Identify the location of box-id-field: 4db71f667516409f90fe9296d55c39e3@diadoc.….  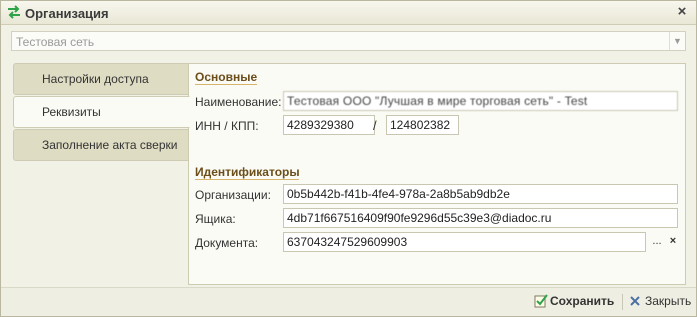
(480, 218).